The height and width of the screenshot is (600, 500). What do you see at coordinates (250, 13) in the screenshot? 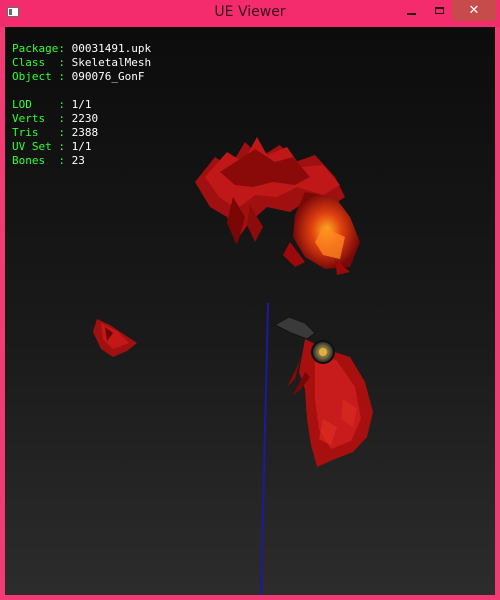
I see `title-bar: UE Viewer ✕` at bounding box center [250, 13].